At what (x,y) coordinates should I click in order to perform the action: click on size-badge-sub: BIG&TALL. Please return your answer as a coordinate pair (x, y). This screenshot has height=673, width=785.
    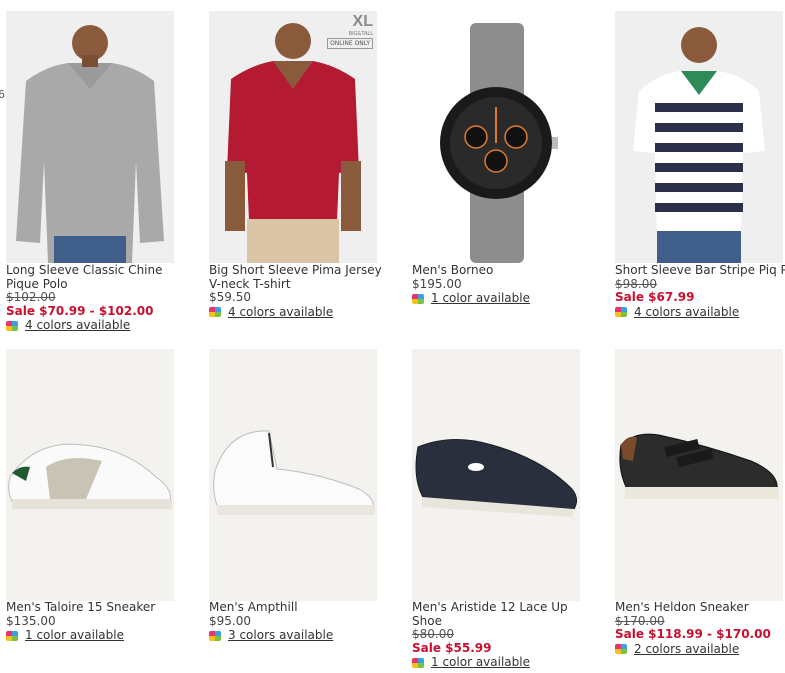
    Looking at the image, I should click on (360, 34).